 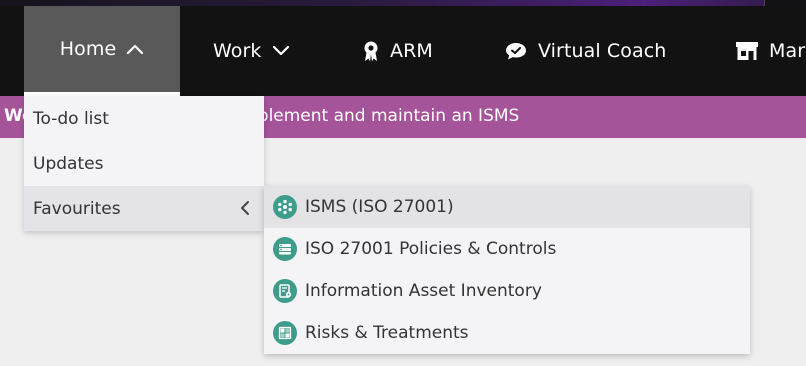 What do you see at coordinates (383, 116) in the screenshot?
I see `banner-text: nplement and maintain an ISMS` at bounding box center [383, 116].